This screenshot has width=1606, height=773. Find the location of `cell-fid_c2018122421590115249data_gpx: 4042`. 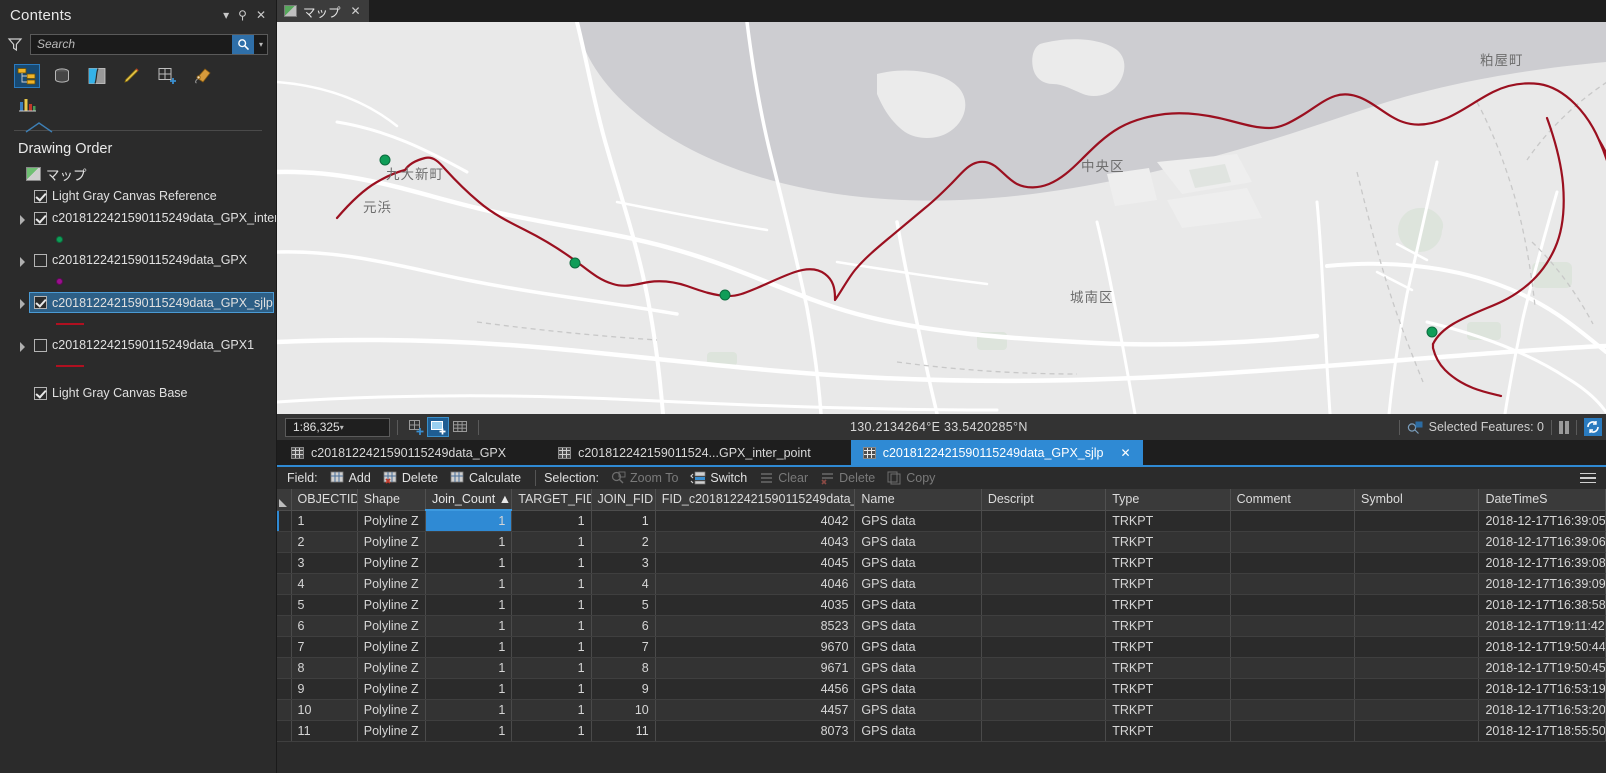

cell-fid_c2018122421590115249data_gpx: 4042 is located at coordinates (755, 521).